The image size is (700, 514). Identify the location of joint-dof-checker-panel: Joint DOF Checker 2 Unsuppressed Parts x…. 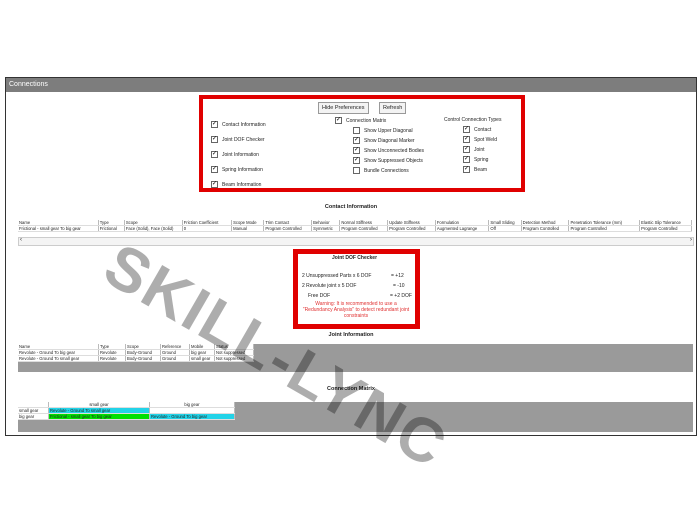
(356, 289).